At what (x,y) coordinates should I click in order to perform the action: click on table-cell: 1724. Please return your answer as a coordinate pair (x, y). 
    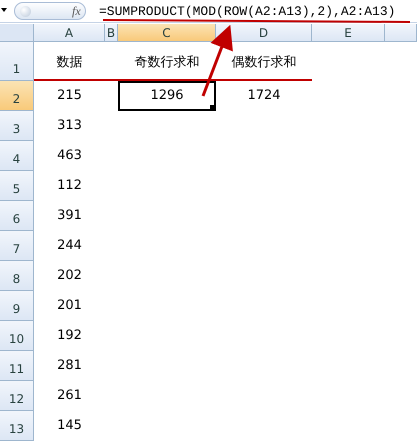
    Looking at the image, I should click on (264, 96).